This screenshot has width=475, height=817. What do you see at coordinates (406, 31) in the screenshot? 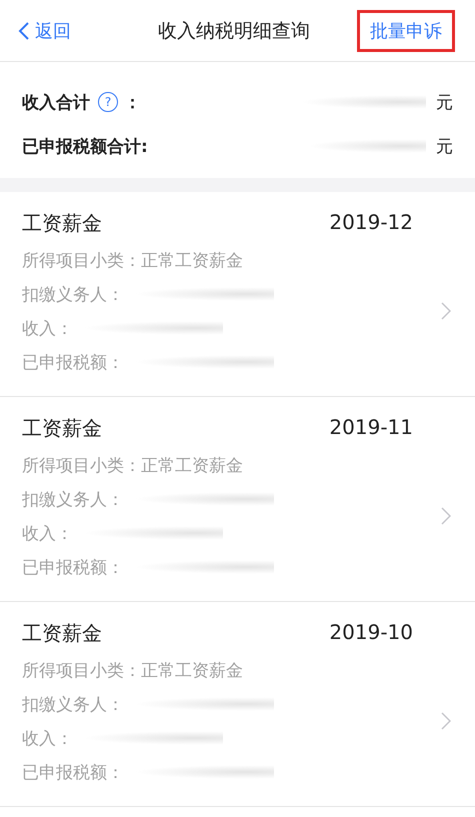
I see `batch-appeal-button: 批量申诉` at bounding box center [406, 31].